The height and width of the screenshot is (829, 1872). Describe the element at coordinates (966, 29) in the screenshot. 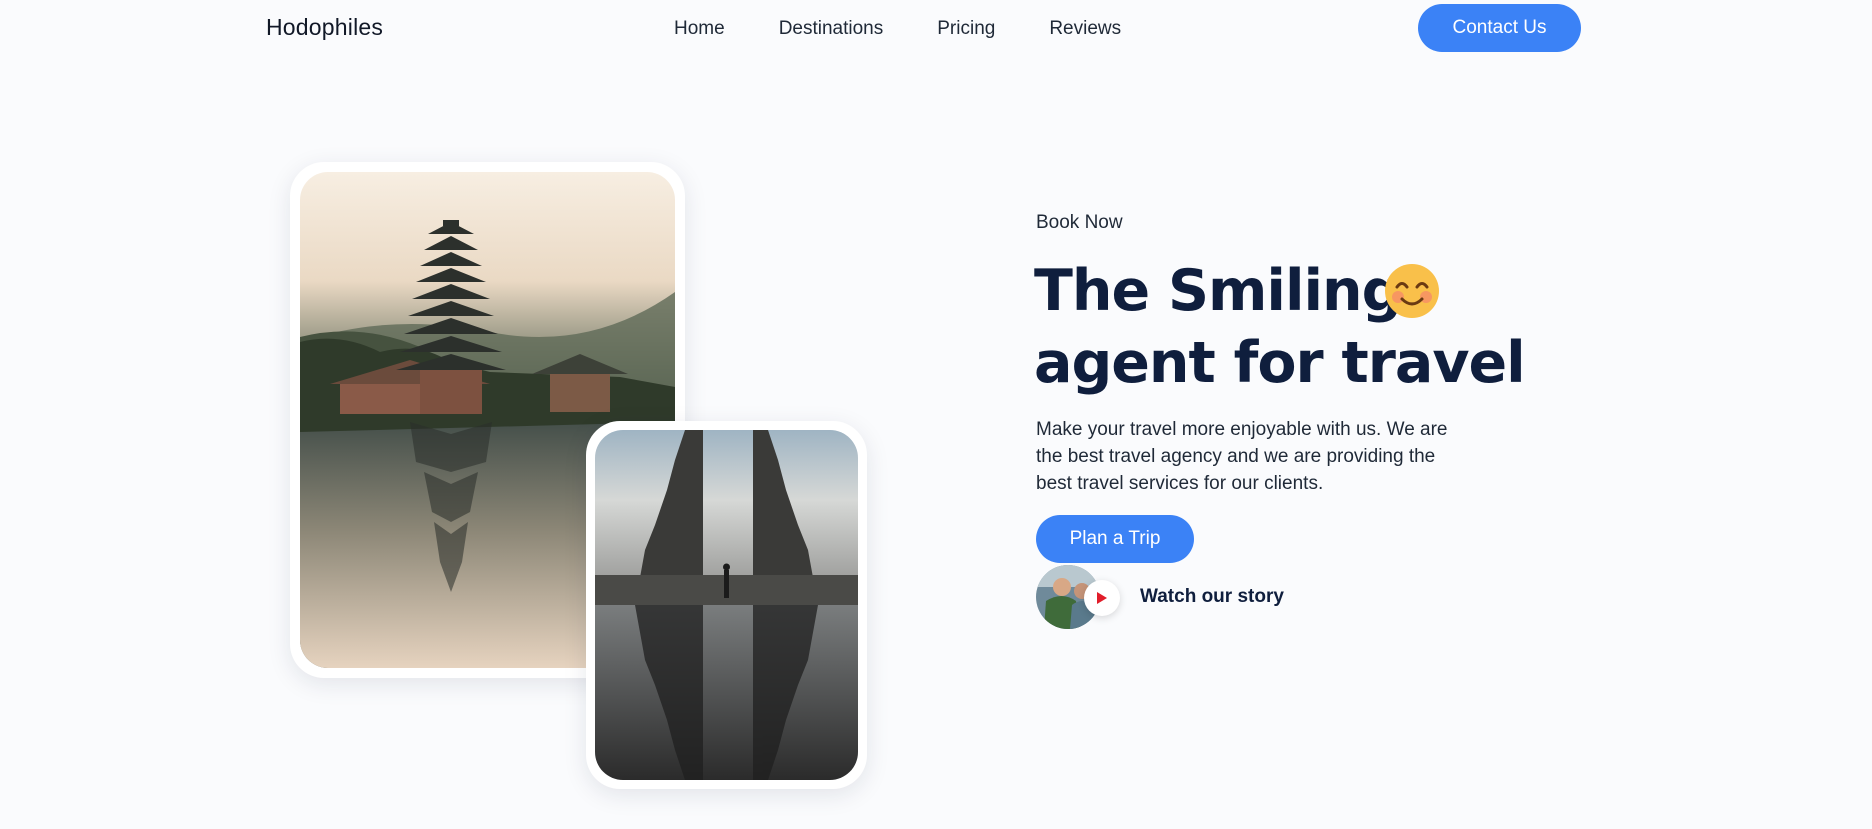

I see `nav-pricing: Pricing` at that location.